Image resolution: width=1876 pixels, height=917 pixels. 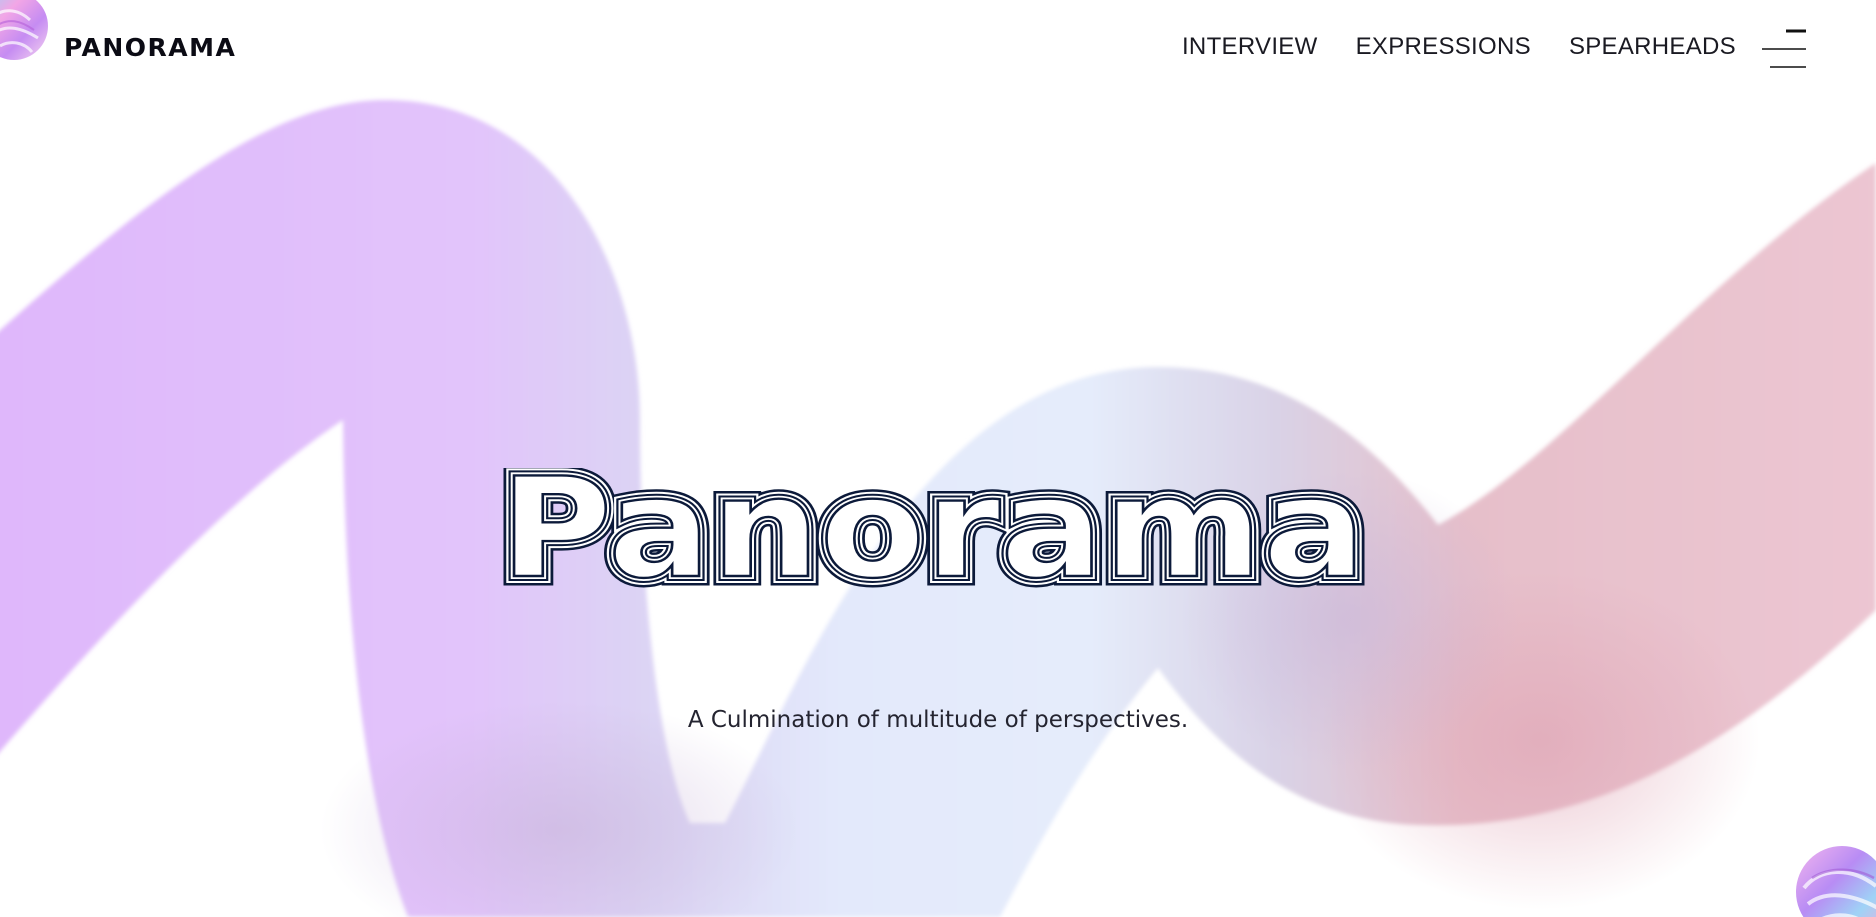 What do you see at coordinates (1784, 49) in the screenshot?
I see `hamburger-menu-icon` at bounding box center [1784, 49].